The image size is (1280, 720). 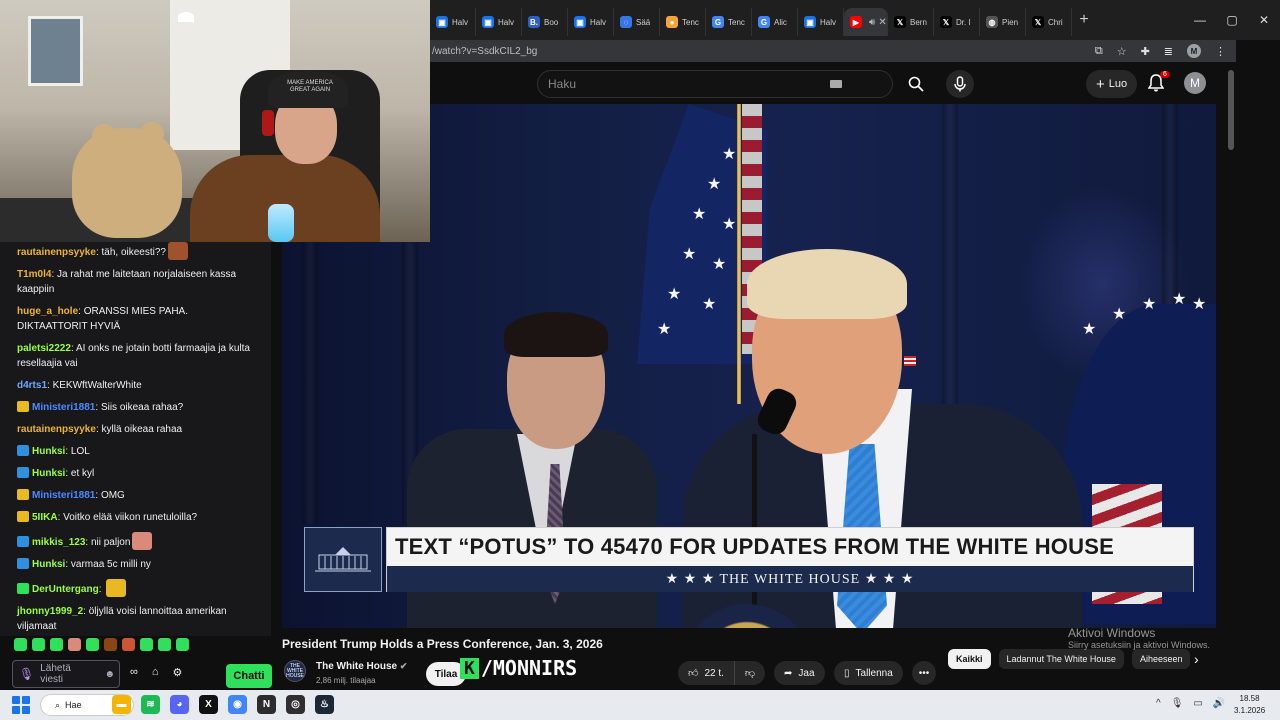 I want to click on filter-chip: Ladannut The White House, so click(x=1061, y=659).